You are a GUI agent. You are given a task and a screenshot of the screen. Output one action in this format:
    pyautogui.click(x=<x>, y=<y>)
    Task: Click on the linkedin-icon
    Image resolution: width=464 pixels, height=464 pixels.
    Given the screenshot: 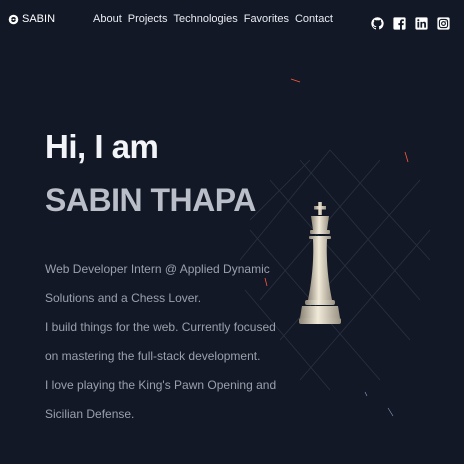 What is the action you would take?
    pyautogui.click(x=421, y=23)
    